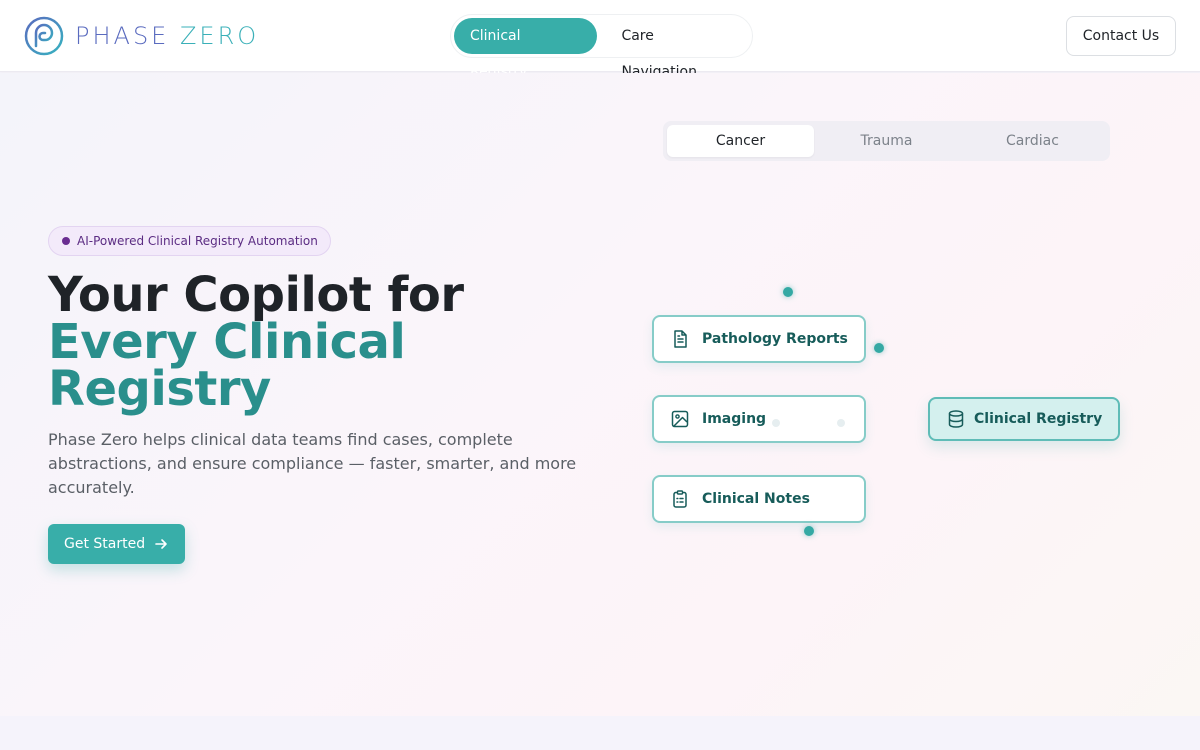 This screenshot has width=1200, height=750. What do you see at coordinates (256, 295) in the screenshot?
I see `headline-line-1: Your Copilot for` at bounding box center [256, 295].